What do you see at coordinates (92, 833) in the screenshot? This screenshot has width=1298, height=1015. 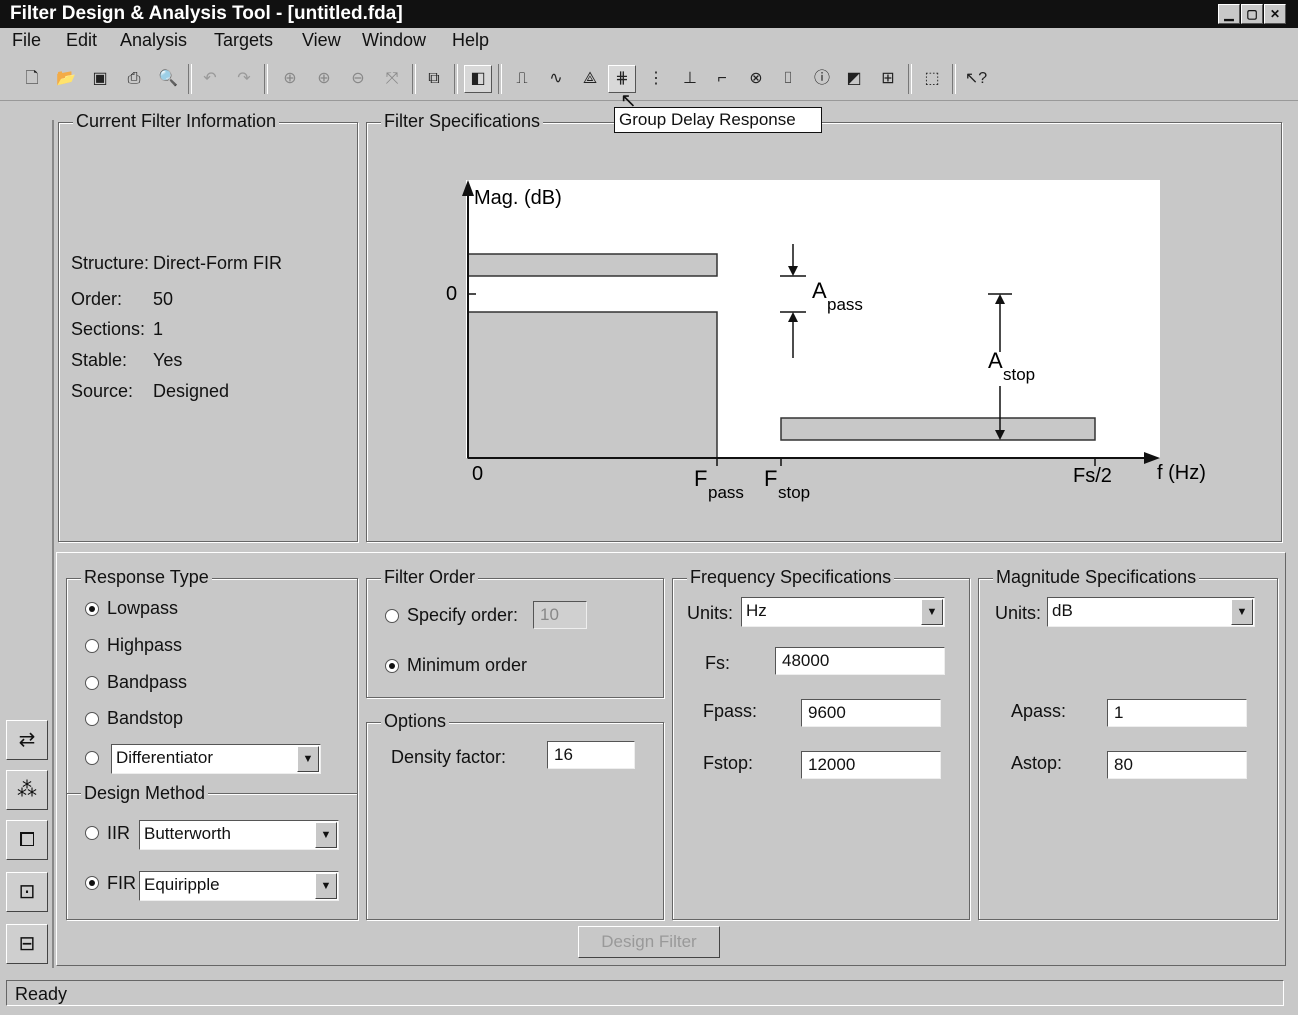 I see `iir-radio` at bounding box center [92, 833].